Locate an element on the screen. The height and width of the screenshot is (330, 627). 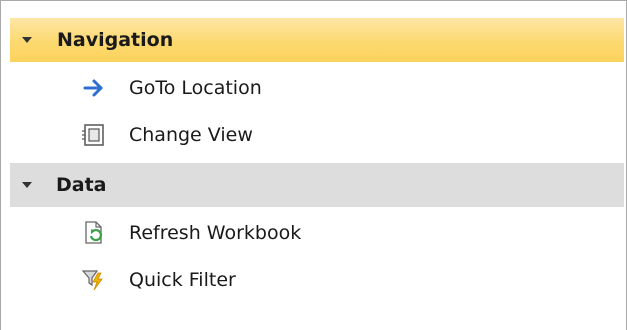
change-view-label: Change View is located at coordinates (191, 135).